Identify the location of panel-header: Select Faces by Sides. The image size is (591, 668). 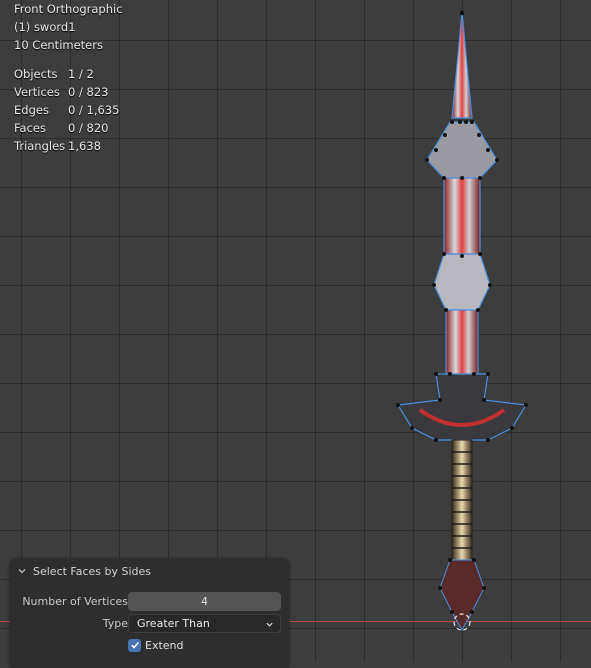
(149, 571).